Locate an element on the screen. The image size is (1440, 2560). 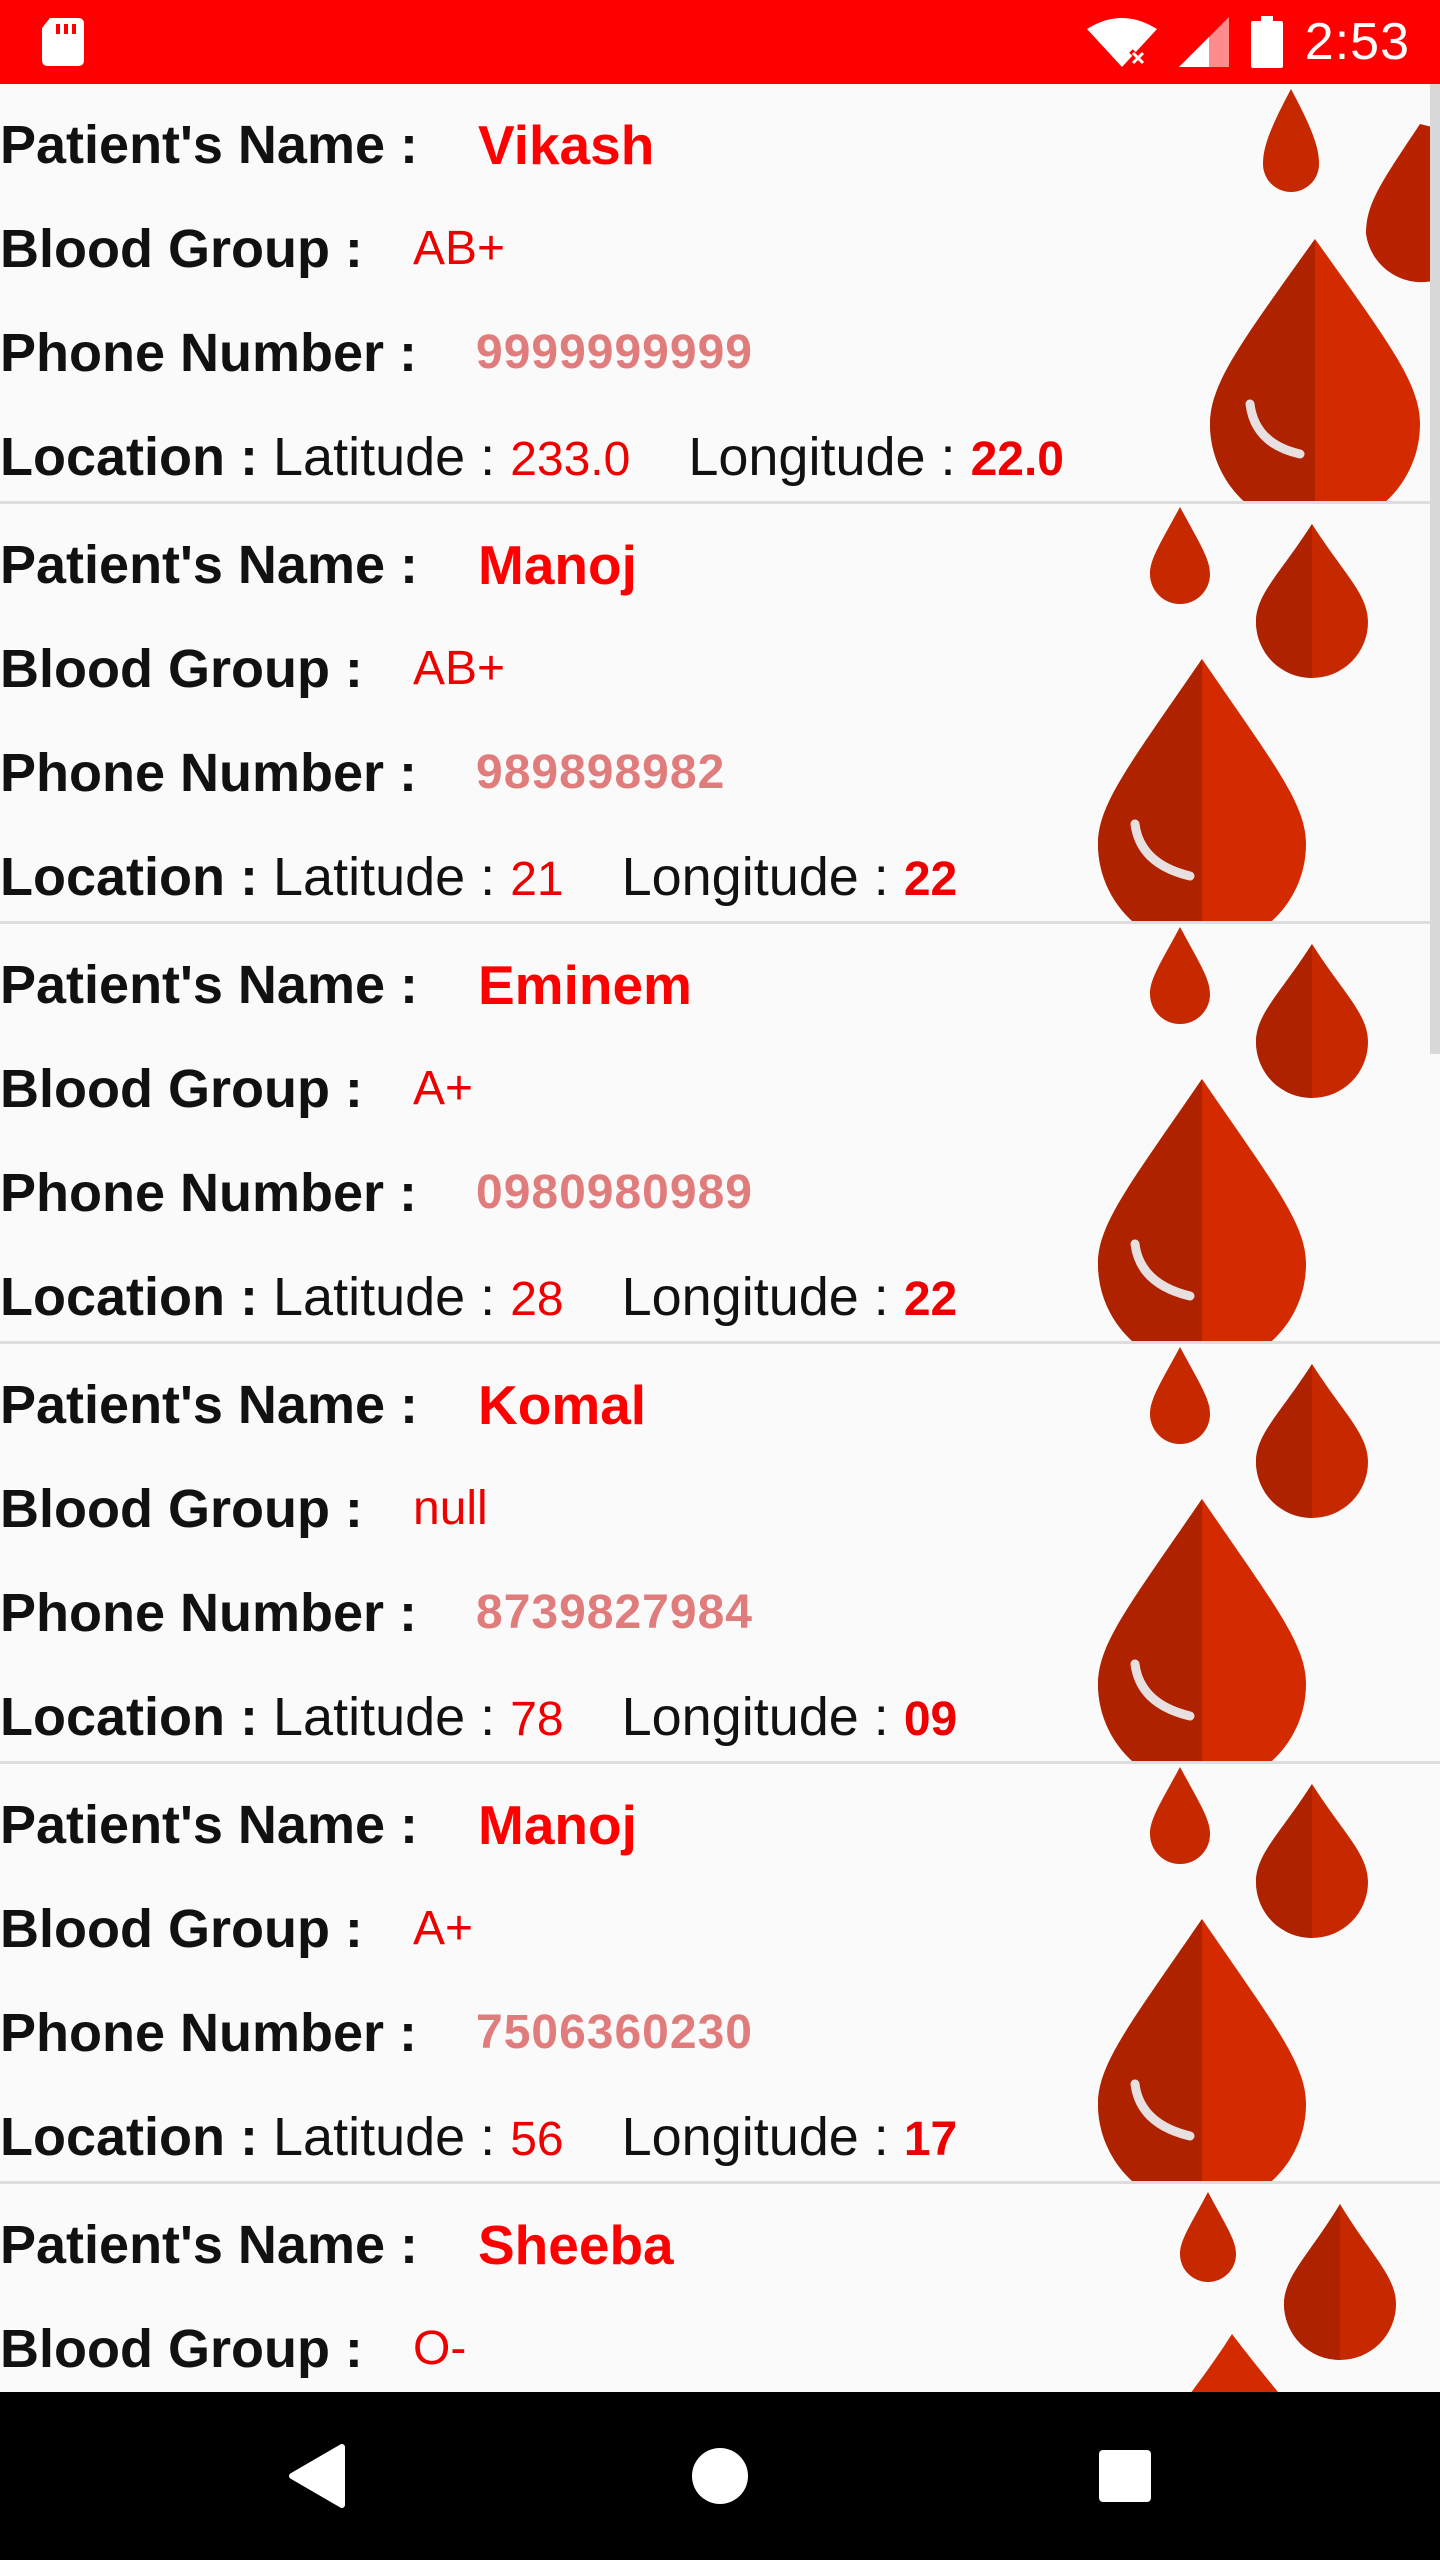
status-icons: 2:53 is located at coordinates (1248, 42).